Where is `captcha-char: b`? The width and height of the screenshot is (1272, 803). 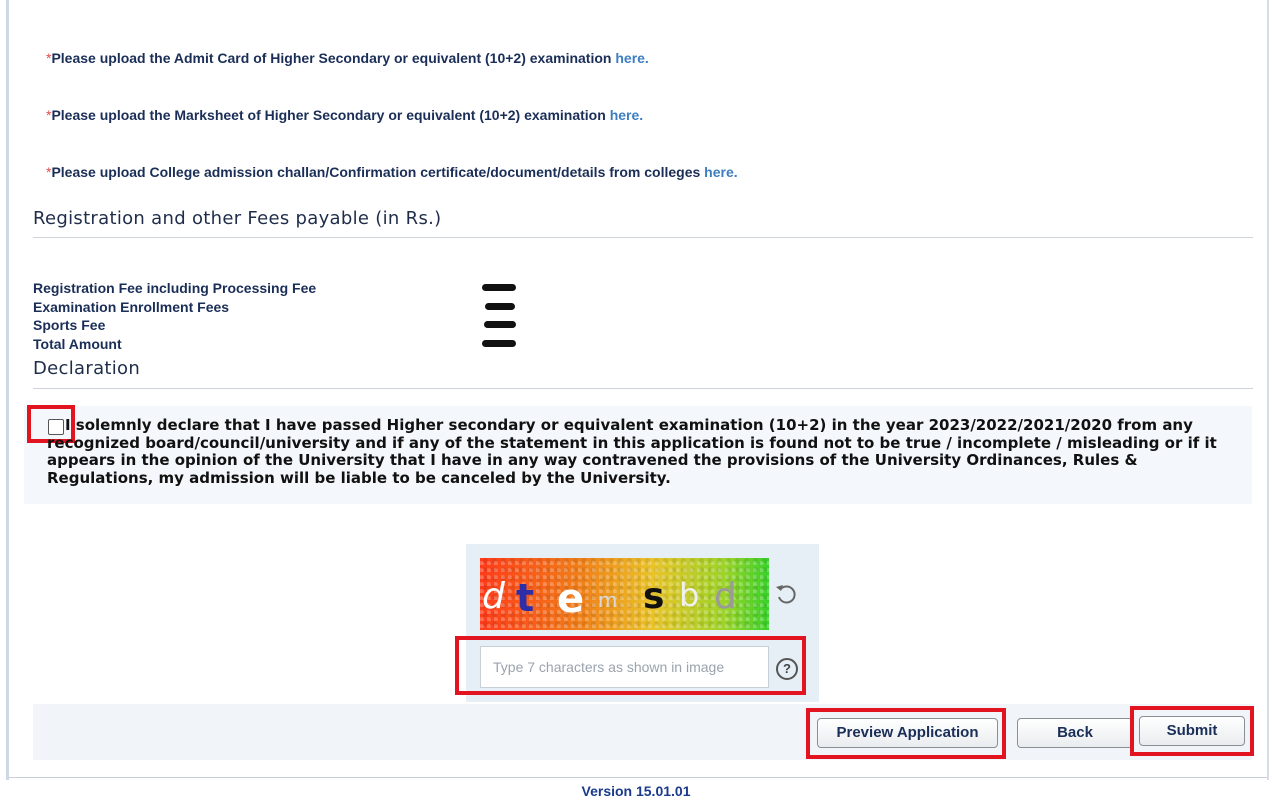
captcha-char: b is located at coordinates (689, 595).